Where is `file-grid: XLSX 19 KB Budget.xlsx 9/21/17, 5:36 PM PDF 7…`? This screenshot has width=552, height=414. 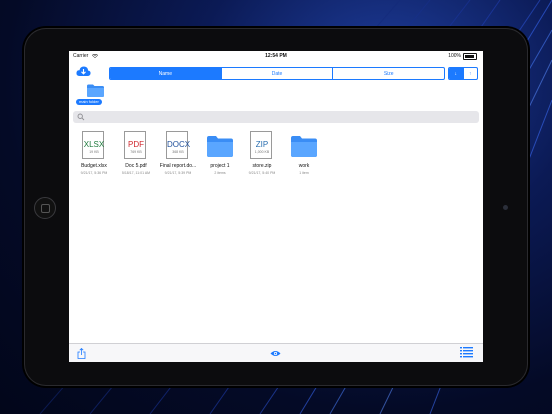
file-grid: XLSX 19 KB Budget.xlsx 9/21/17, 5:36 PM PDF 7… is located at coordinates (276, 159).